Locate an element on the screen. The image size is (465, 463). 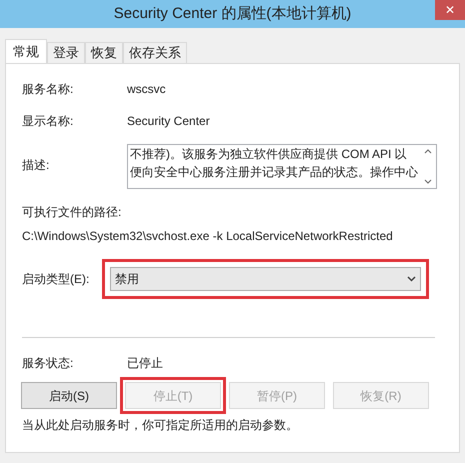
field-label: 服务状态: is located at coordinates (48, 363).